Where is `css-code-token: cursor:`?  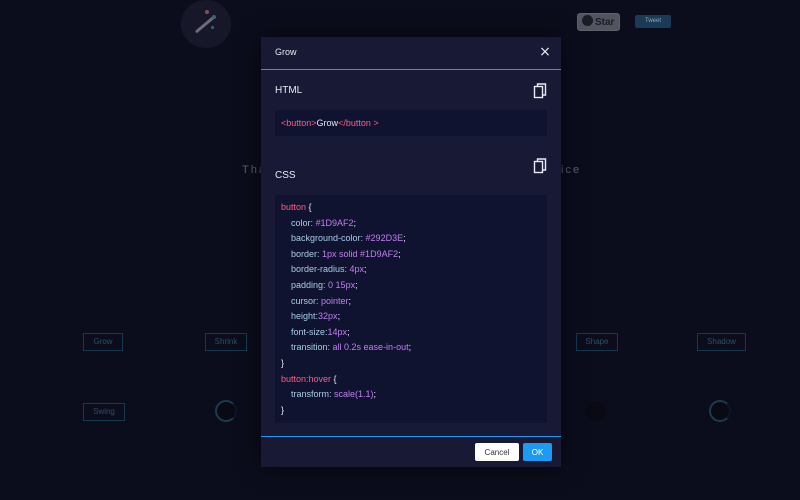 css-code-token: cursor: is located at coordinates (301, 300).